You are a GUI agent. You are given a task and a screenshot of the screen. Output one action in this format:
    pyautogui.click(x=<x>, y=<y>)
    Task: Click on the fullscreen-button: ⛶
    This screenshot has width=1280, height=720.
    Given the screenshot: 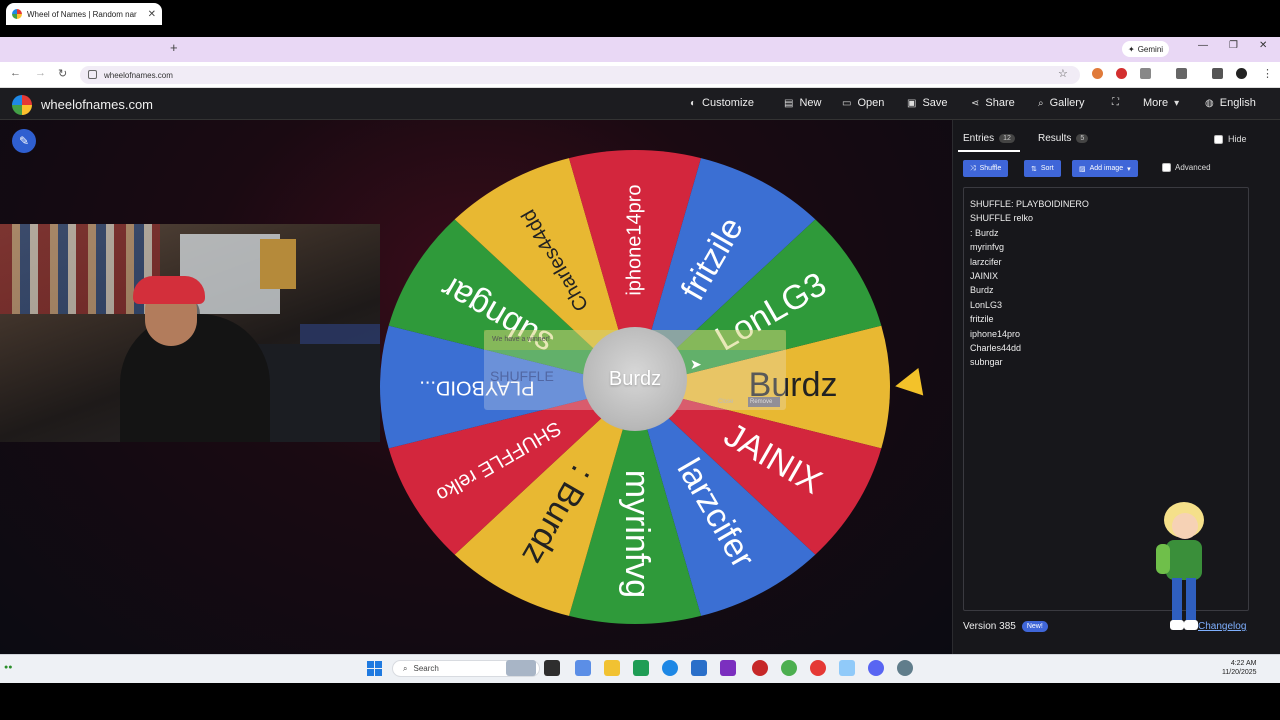 What is the action you would take?
    pyautogui.click(x=1115, y=102)
    